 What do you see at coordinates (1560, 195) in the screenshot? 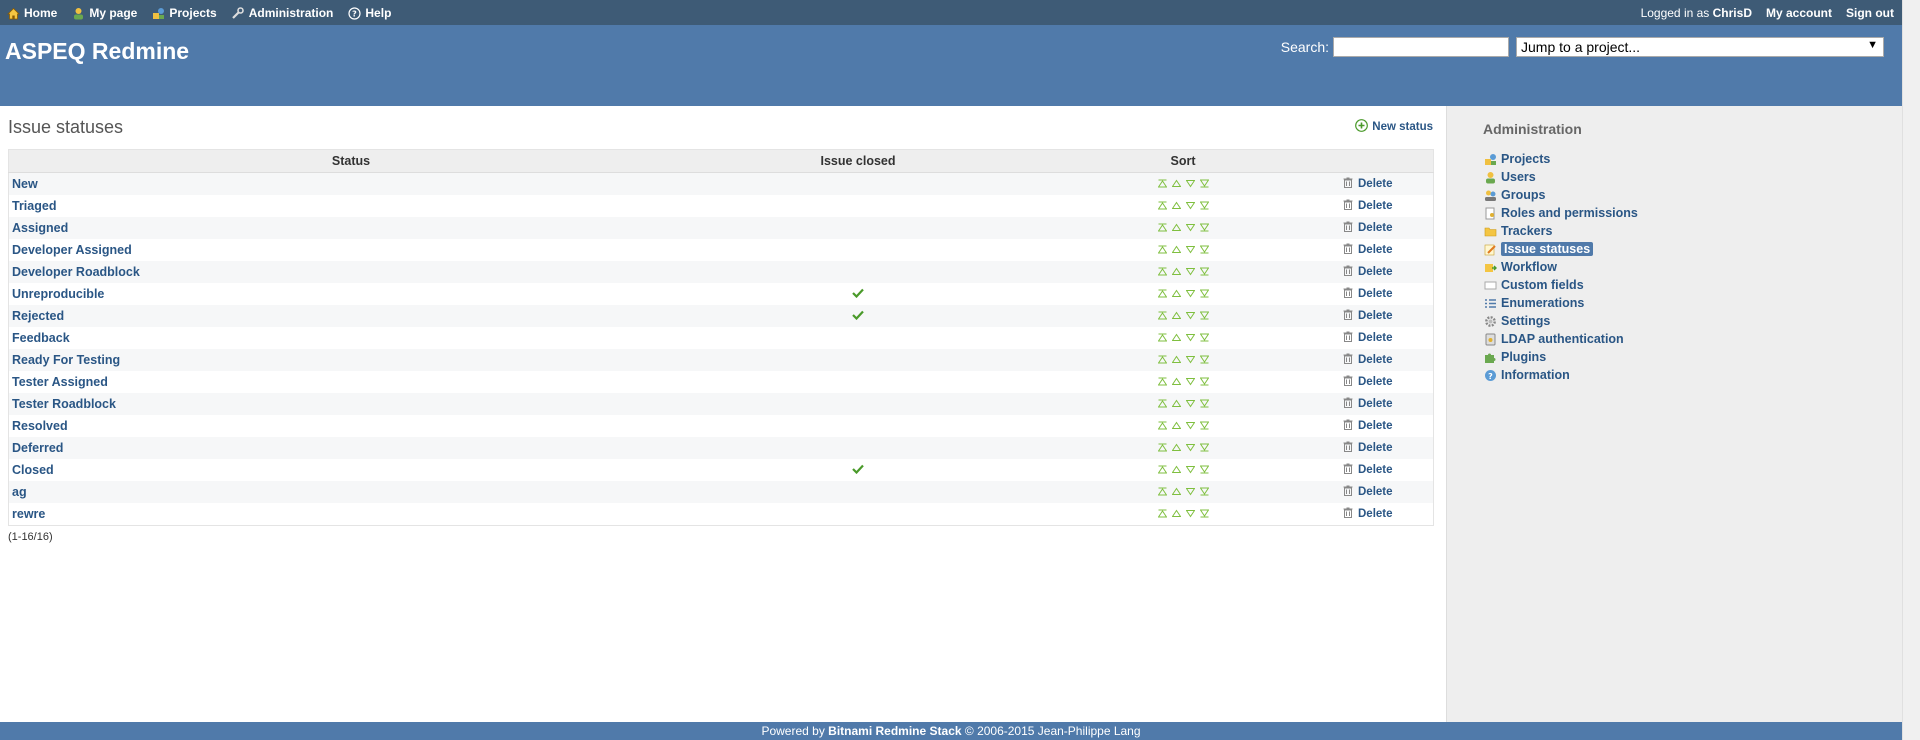
I see `sidebar-item-groups: Groups` at bounding box center [1560, 195].